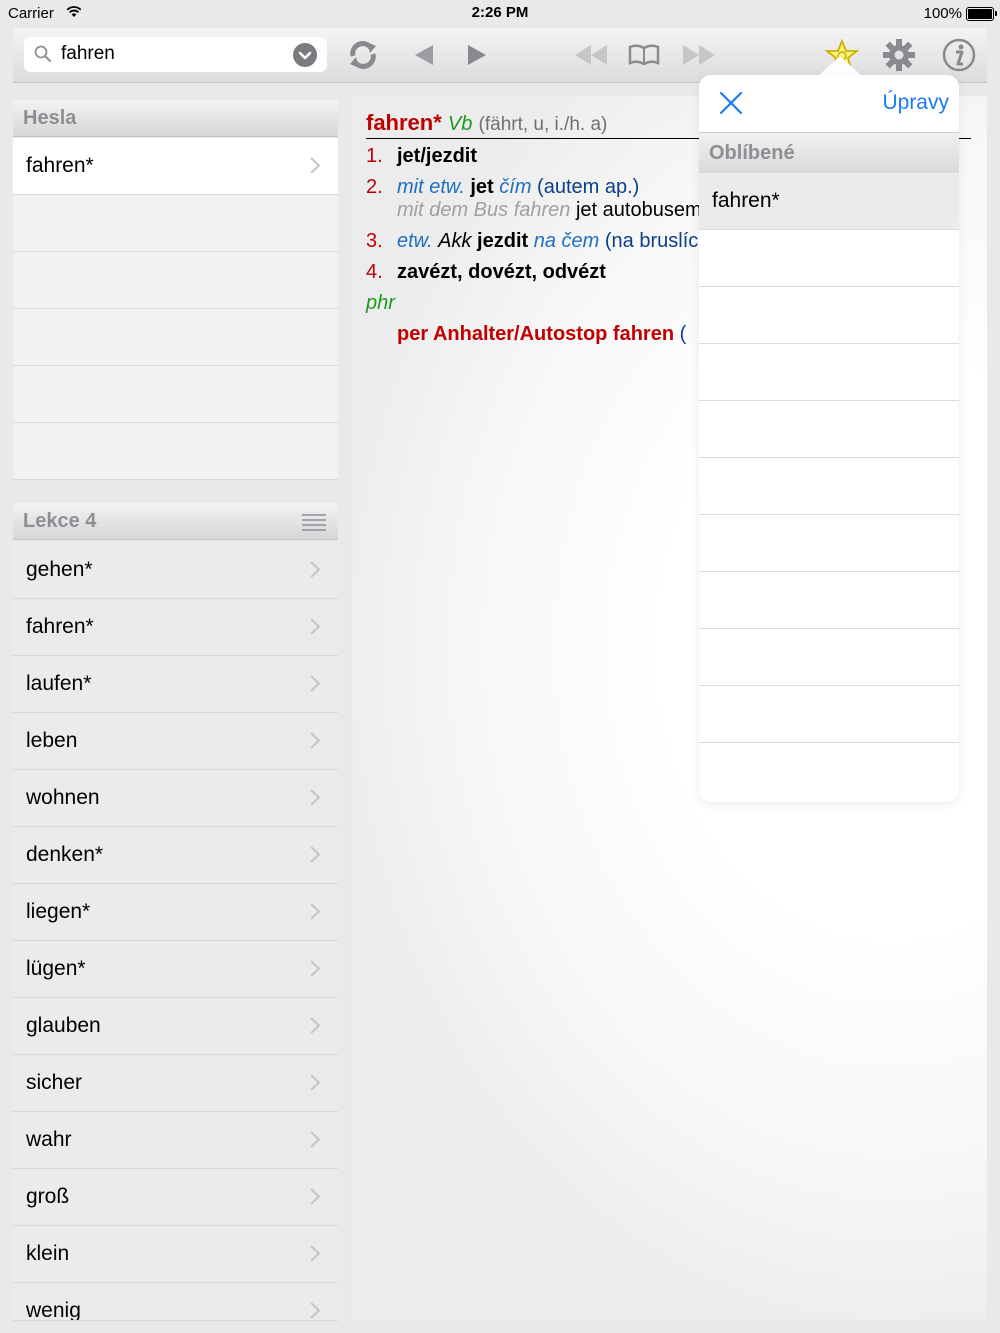  Describe the element at coordinates (415, 241) in the screenshot. I see `sense-valency-de: etw.` at that location.